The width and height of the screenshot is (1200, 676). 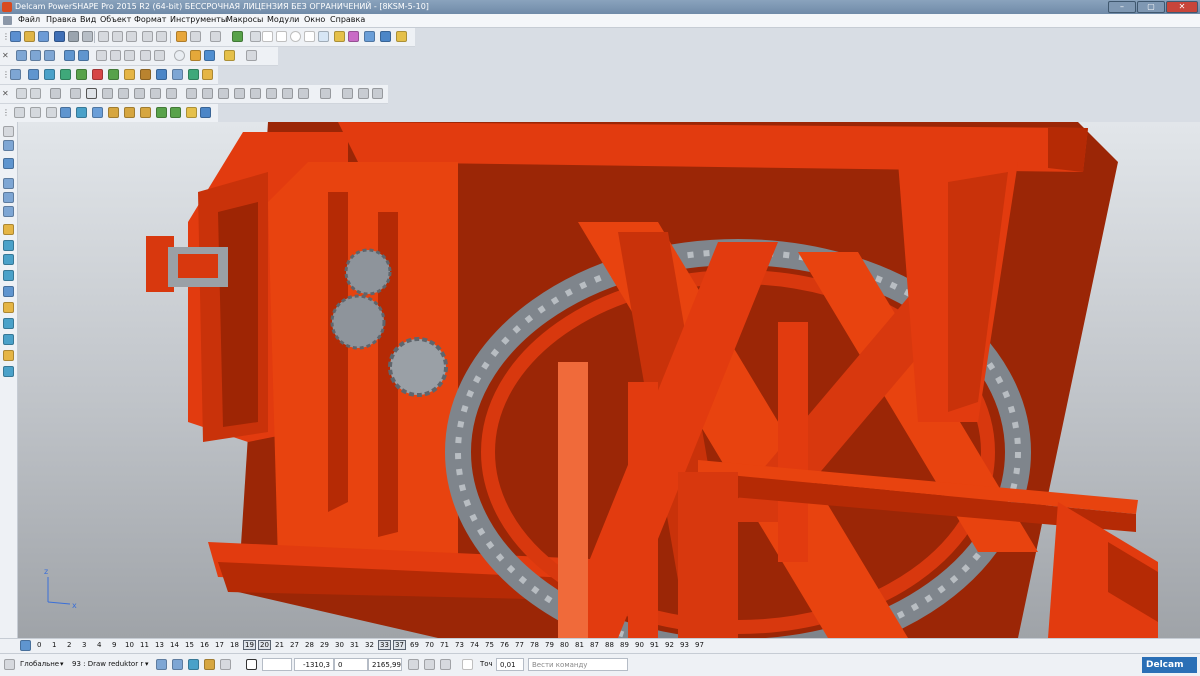 What do you see at coordinates (145, 112) in the screenshot?
I see `surface-join-icon` at bounding box center [145, 112].